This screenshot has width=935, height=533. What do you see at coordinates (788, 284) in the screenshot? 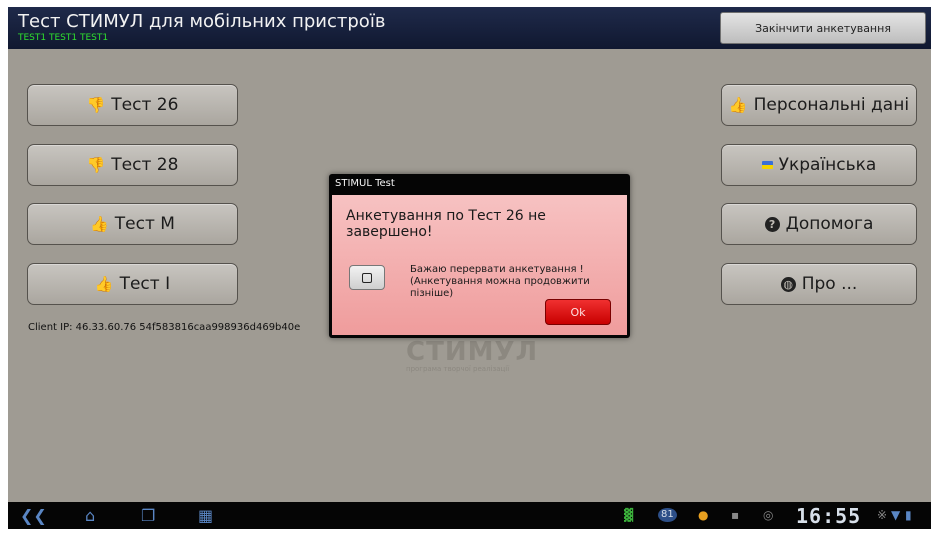
I see `globe-icon: ◍` at bounding box center [788, 284].